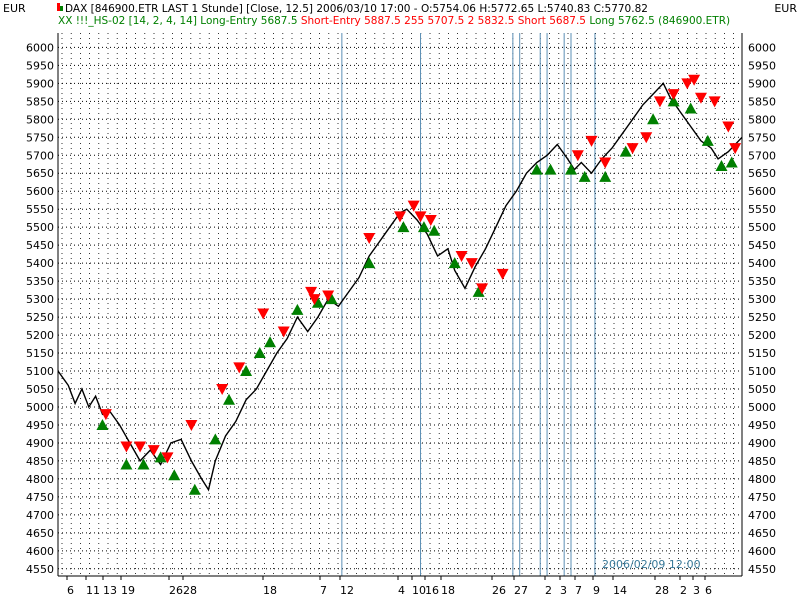 This screenshot has width=800, height=600. What do you see at coordinates (401, 590) in the screenshot?
I see `x-tick-label: 4` at bounding box center [401, 590].